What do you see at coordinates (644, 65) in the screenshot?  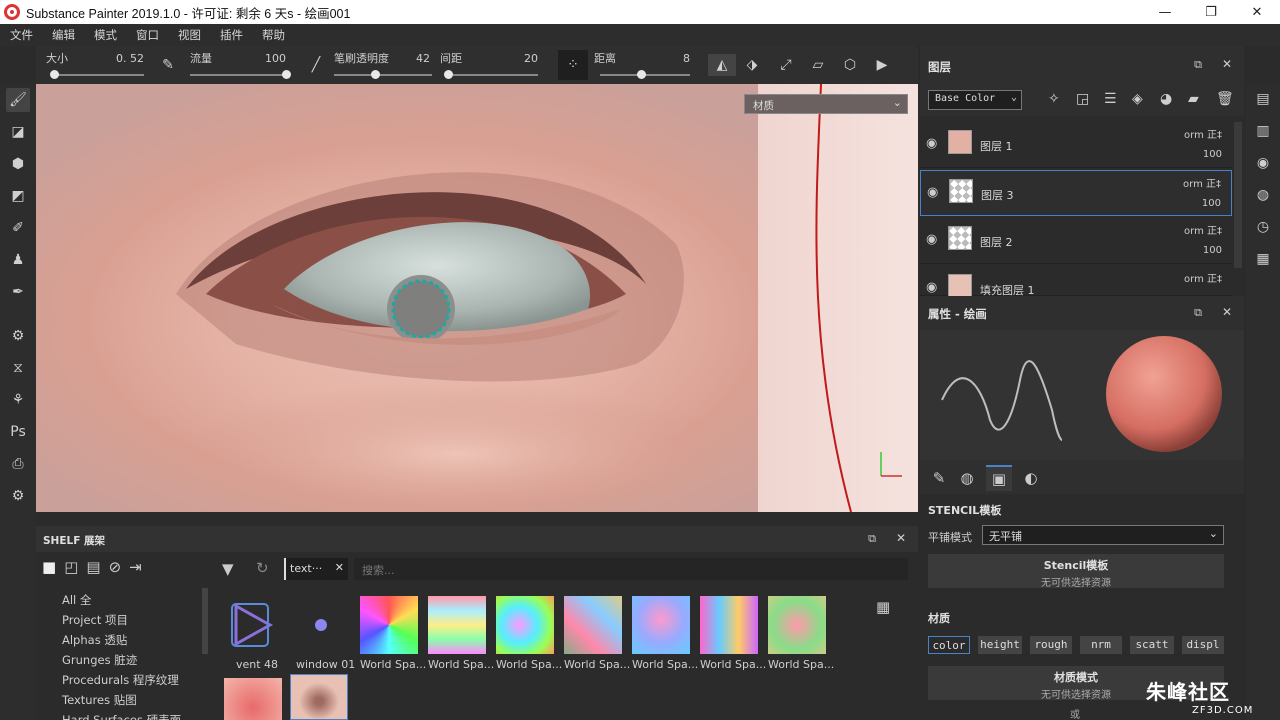 I see `distance-param: 距离 8` at bounding box center [644, 65].